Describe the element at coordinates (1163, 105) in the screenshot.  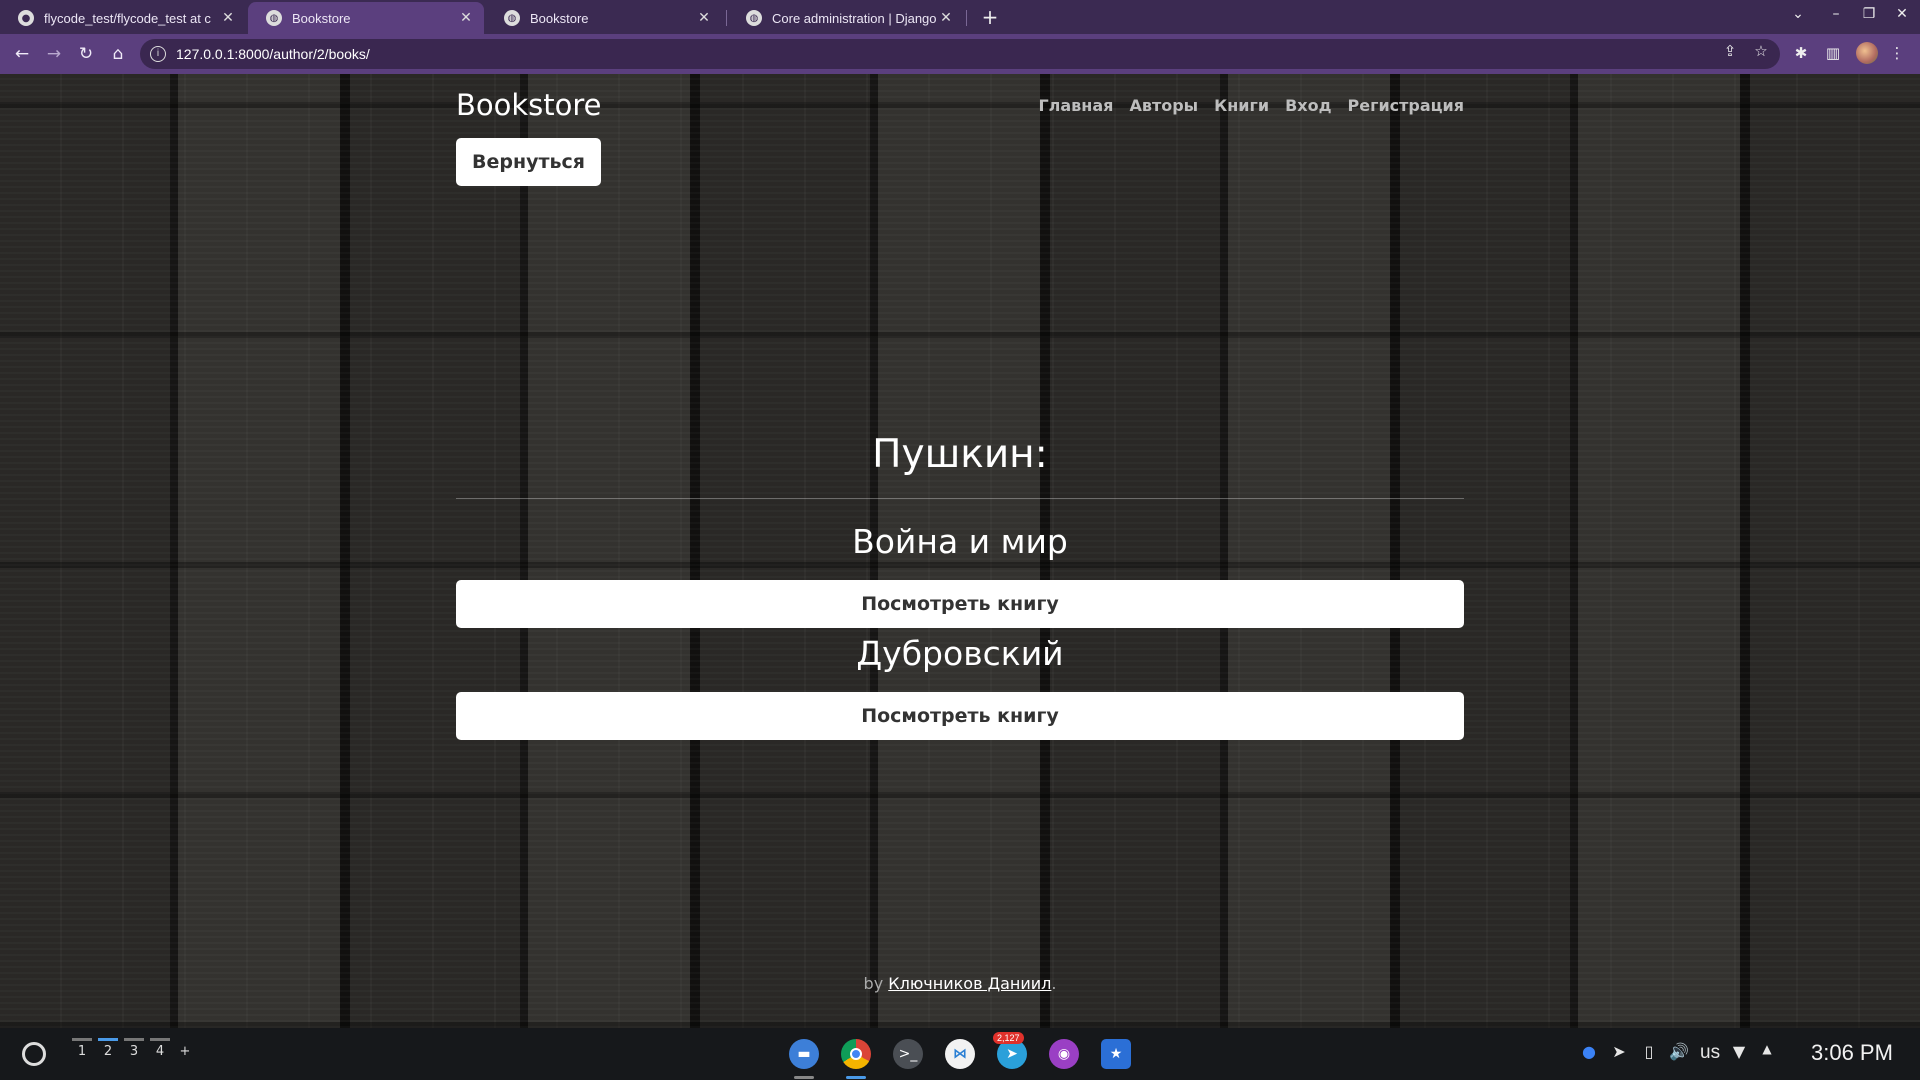
I see `nav-authors: Авторы` at that location.